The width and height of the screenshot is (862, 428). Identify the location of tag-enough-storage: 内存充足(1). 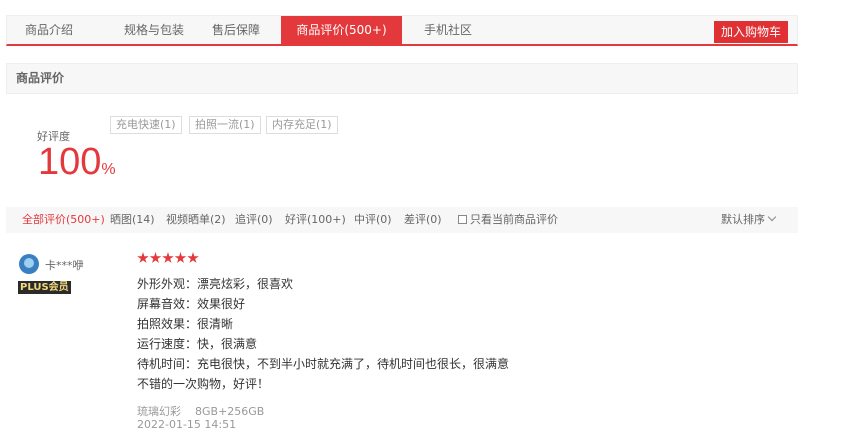
(302, 125).